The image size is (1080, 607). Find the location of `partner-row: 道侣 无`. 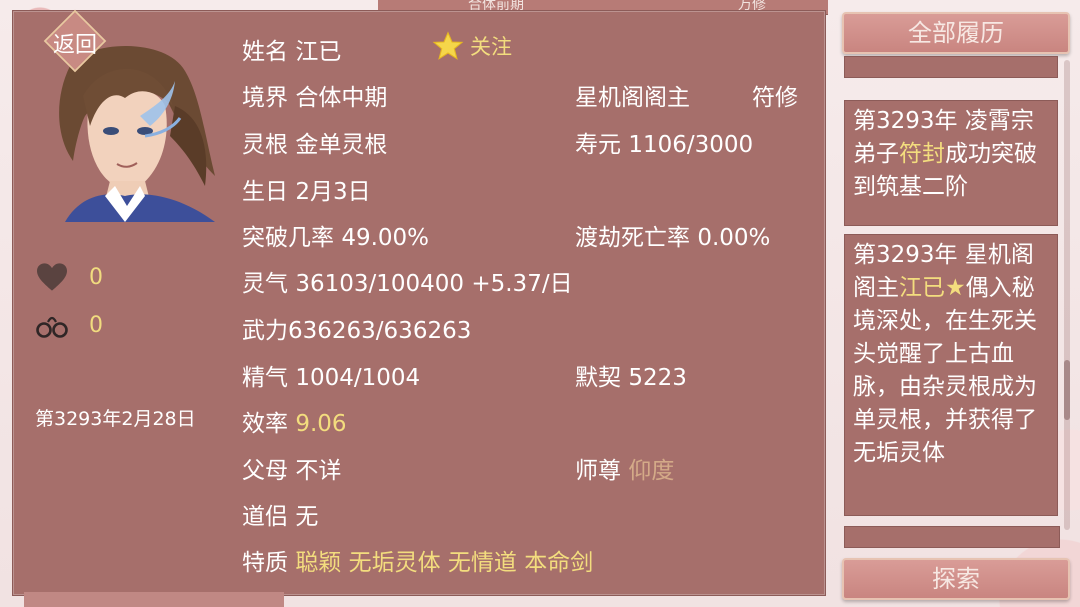

partner-row: 道侣 无 is located at coordinates (280, 514).